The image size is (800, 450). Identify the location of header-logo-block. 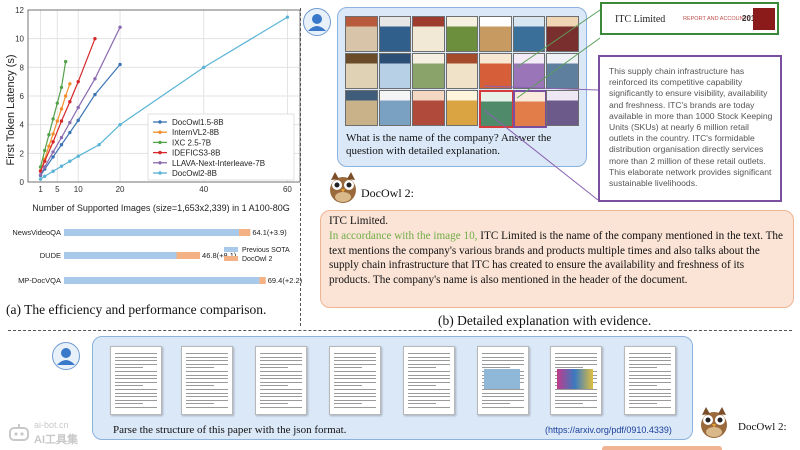
(764, 19).